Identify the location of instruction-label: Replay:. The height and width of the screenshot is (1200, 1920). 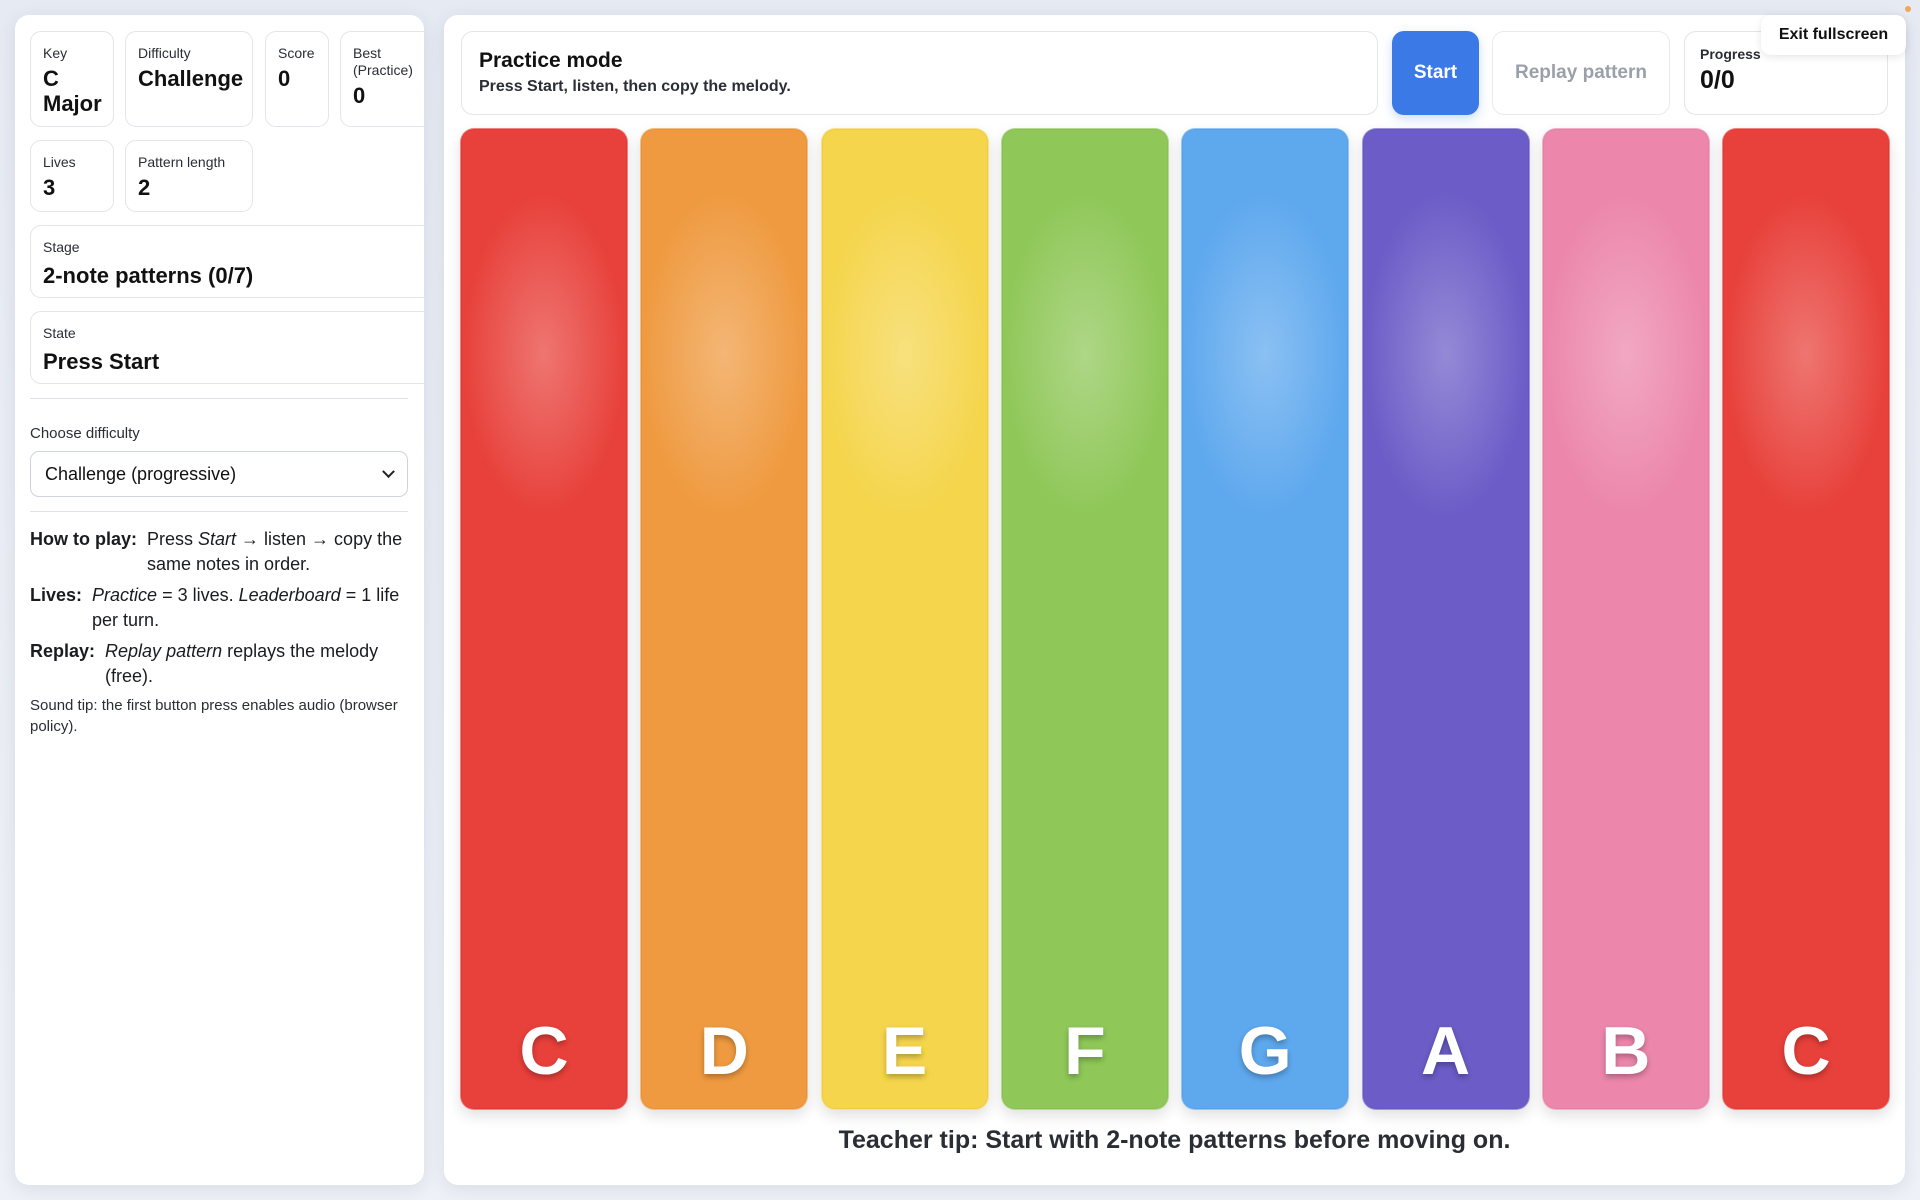
(63, 651).